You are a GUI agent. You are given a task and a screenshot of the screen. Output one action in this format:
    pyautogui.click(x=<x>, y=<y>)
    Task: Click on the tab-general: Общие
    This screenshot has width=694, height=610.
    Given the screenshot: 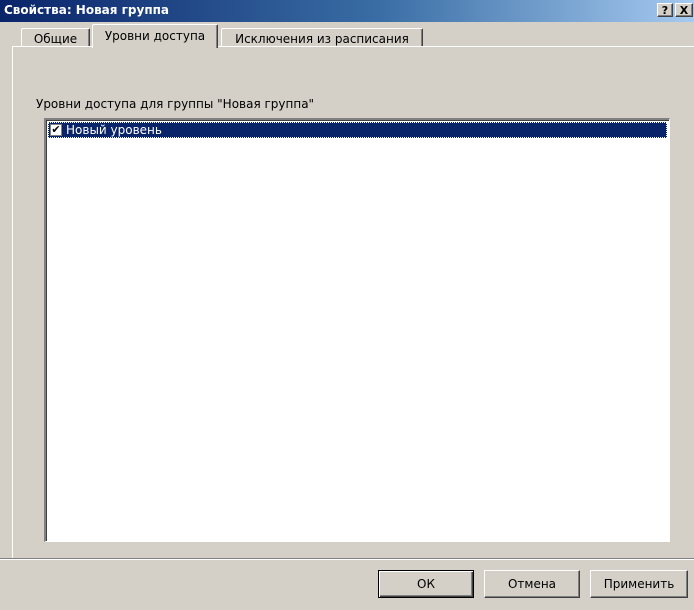 What is the action you would take?
    pyautogui.click(x=55, y=38)
    